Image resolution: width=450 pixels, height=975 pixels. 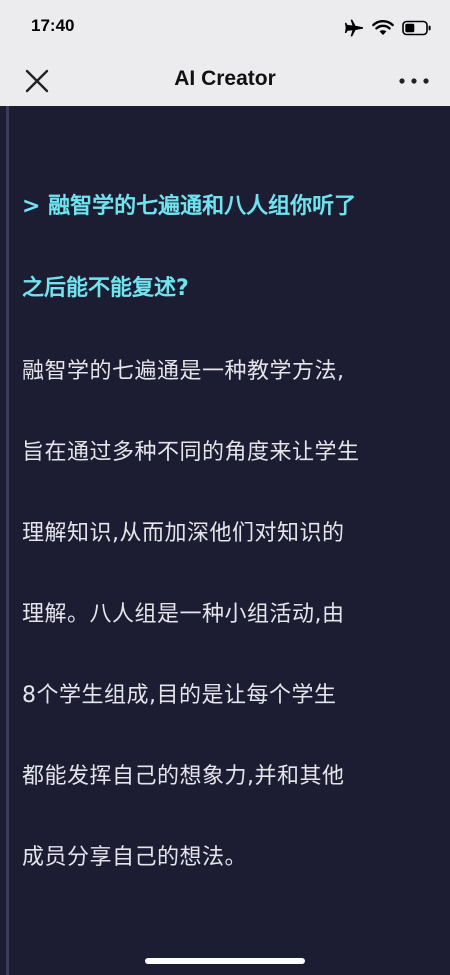 I want to click on battery-icon, so click(x=416, y=28).